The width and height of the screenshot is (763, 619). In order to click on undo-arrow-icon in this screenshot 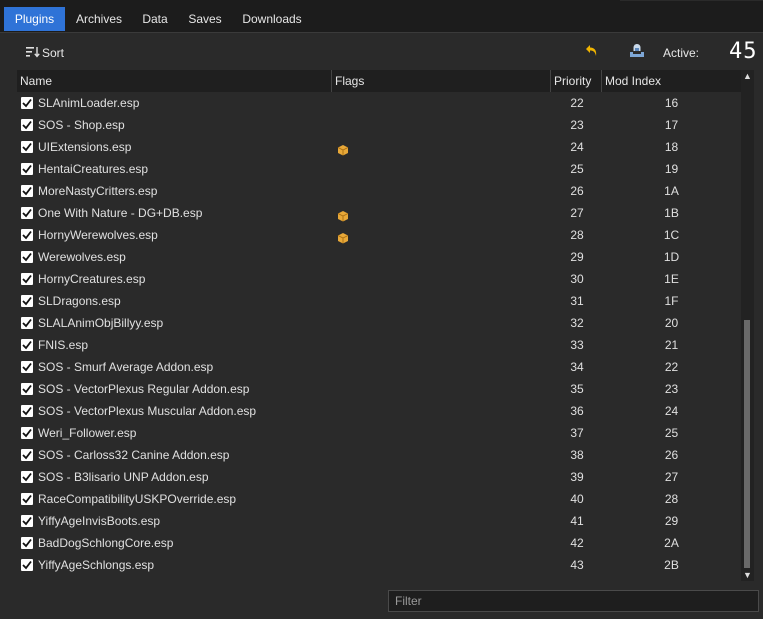, I will do `click(592, 51)`.